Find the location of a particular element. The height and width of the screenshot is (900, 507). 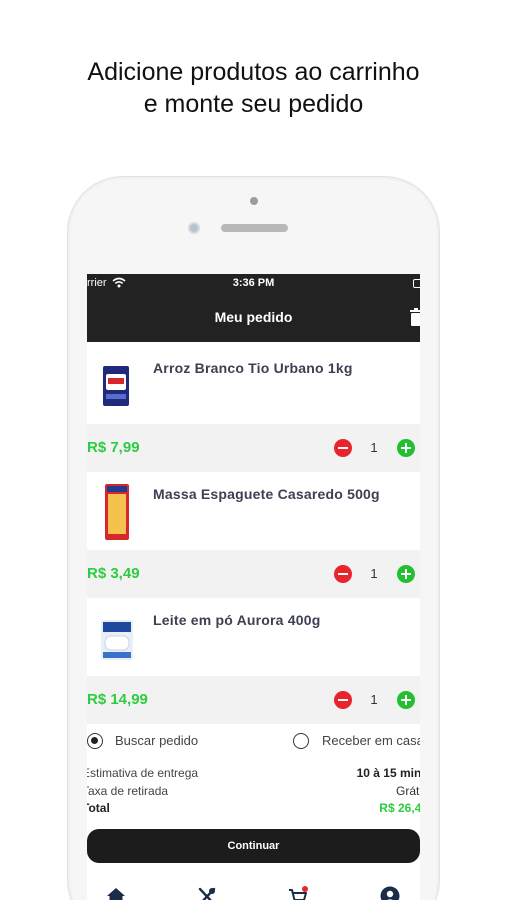

nav-bar: Meu pedido is located at coordinates (253, 318).